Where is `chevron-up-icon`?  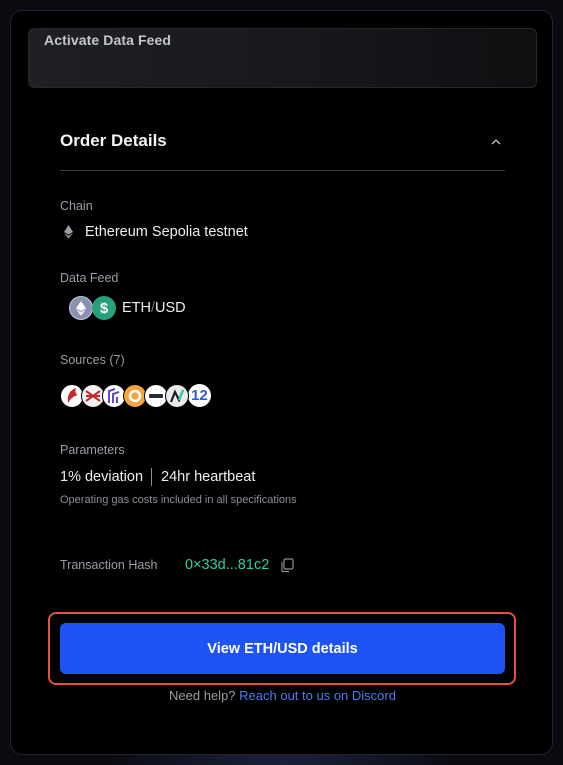 chevron-up-icon is located at coordinates (496, 142).